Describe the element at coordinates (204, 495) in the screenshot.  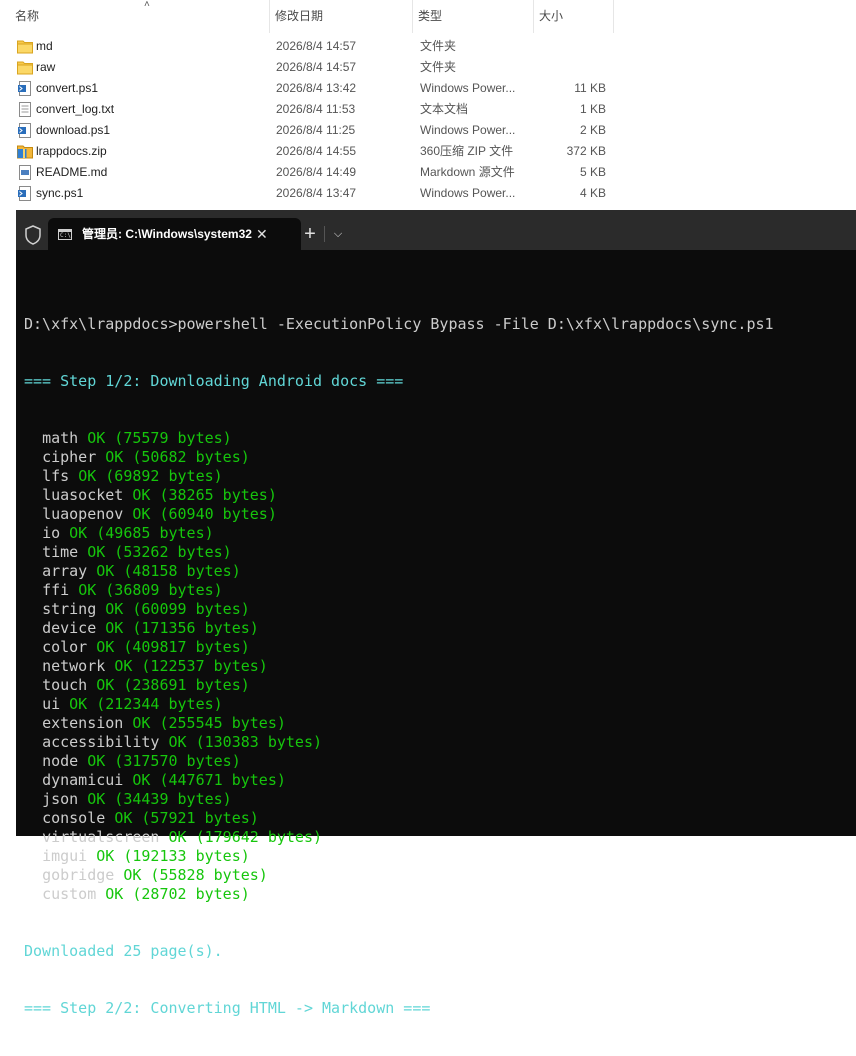
I see `status-ok: OK (38265 bytes)` at that location.